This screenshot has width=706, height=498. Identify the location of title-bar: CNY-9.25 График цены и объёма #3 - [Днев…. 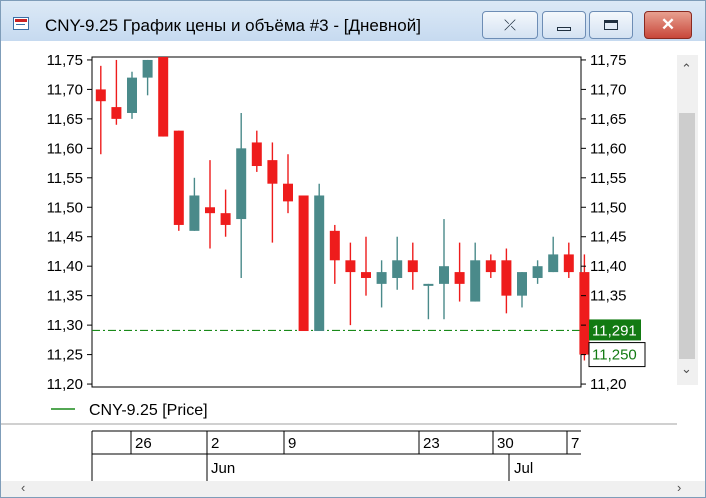
(353, 21).